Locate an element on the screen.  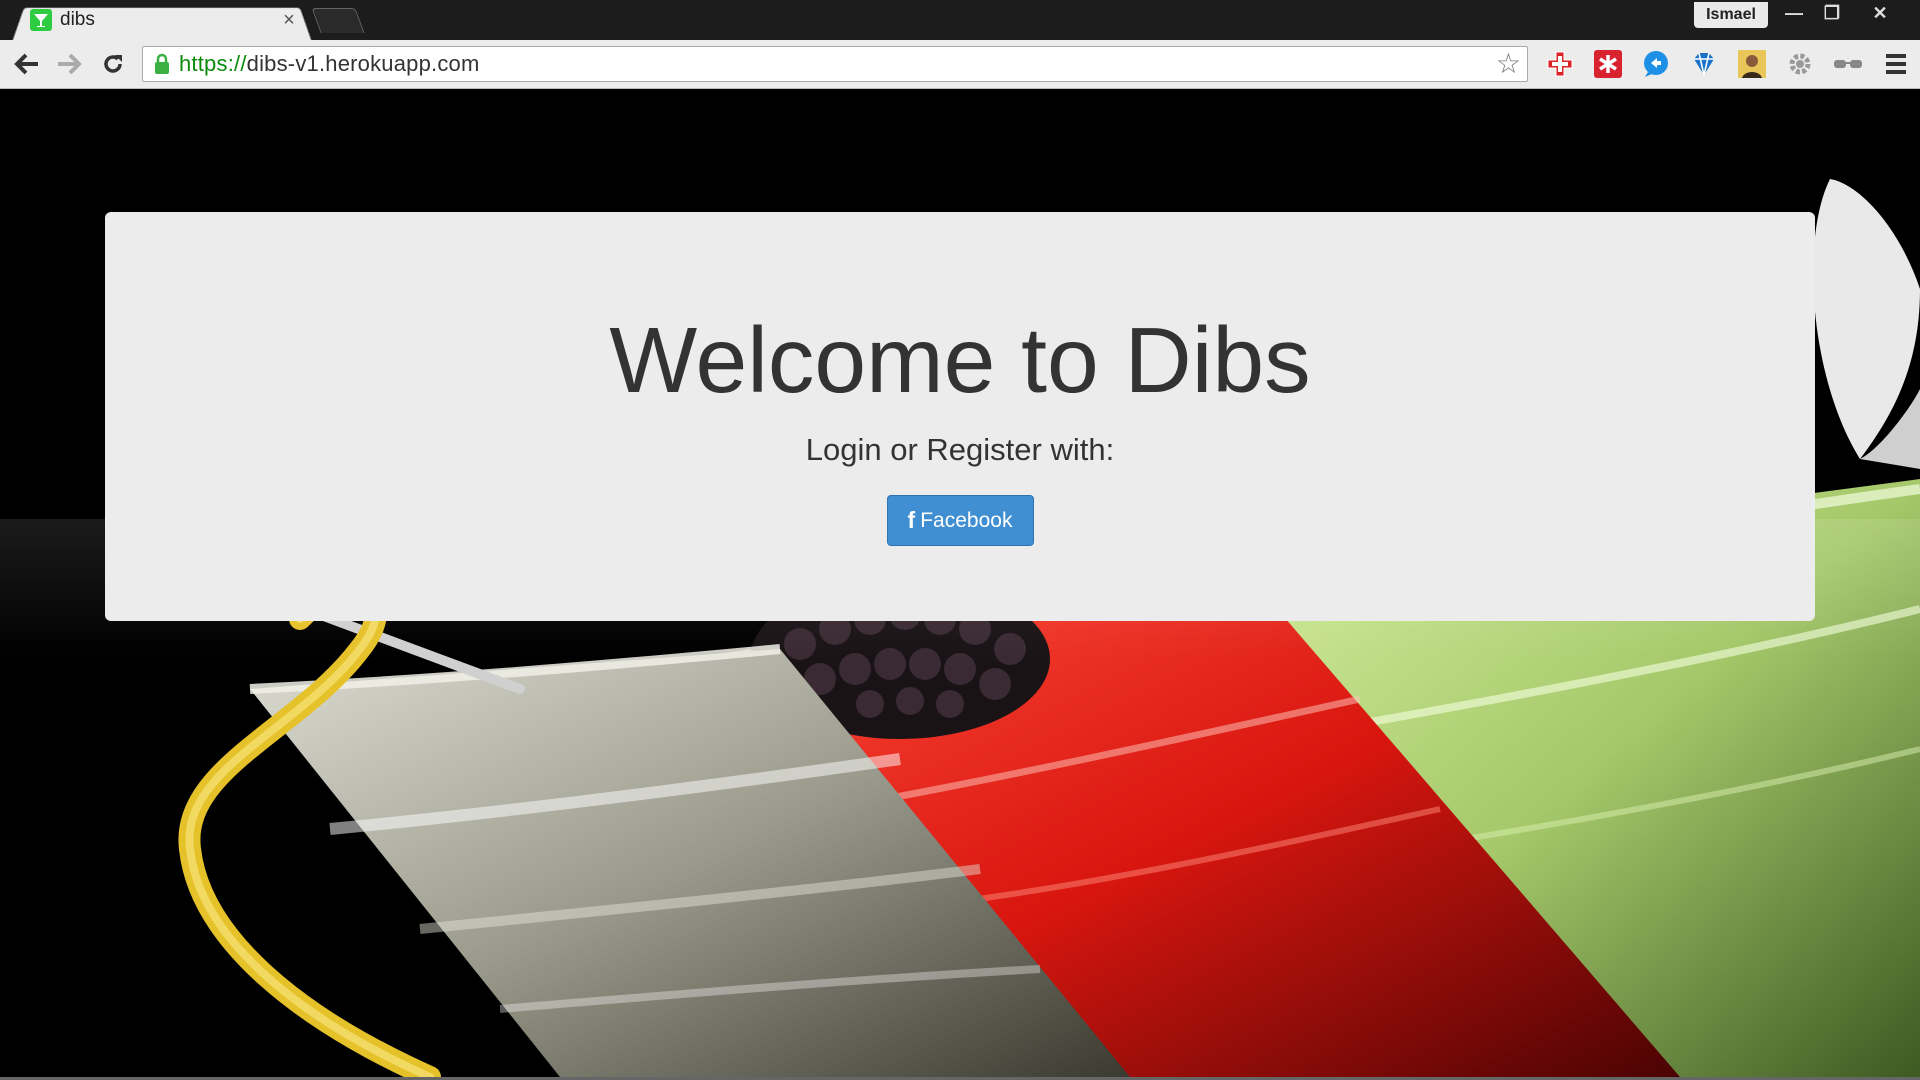
lock-icon is located at coordinates (162, 63).